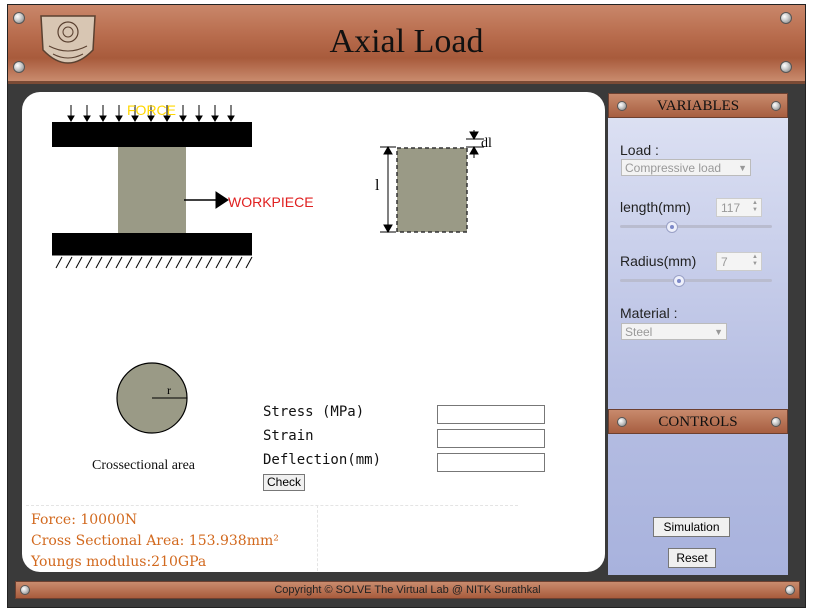  I want to click on strain-input, so click(491, 438).